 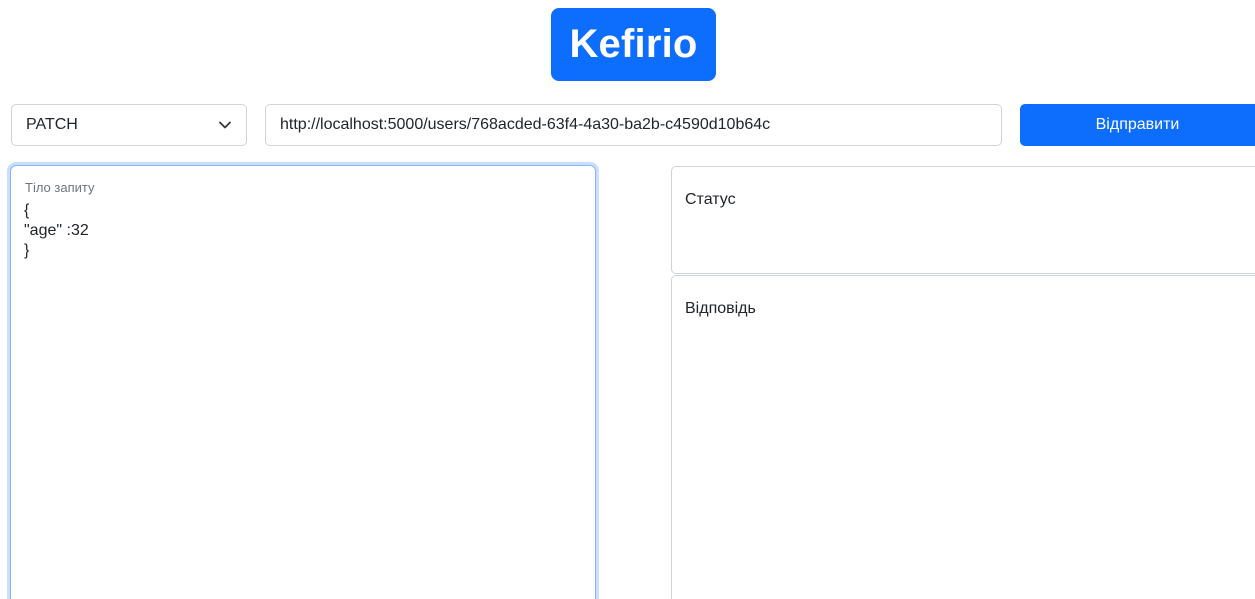 What do you see at coordinates (225, 125) in the screenshot?
I see `chevron-down-icon` at bounding box center [225, 125].